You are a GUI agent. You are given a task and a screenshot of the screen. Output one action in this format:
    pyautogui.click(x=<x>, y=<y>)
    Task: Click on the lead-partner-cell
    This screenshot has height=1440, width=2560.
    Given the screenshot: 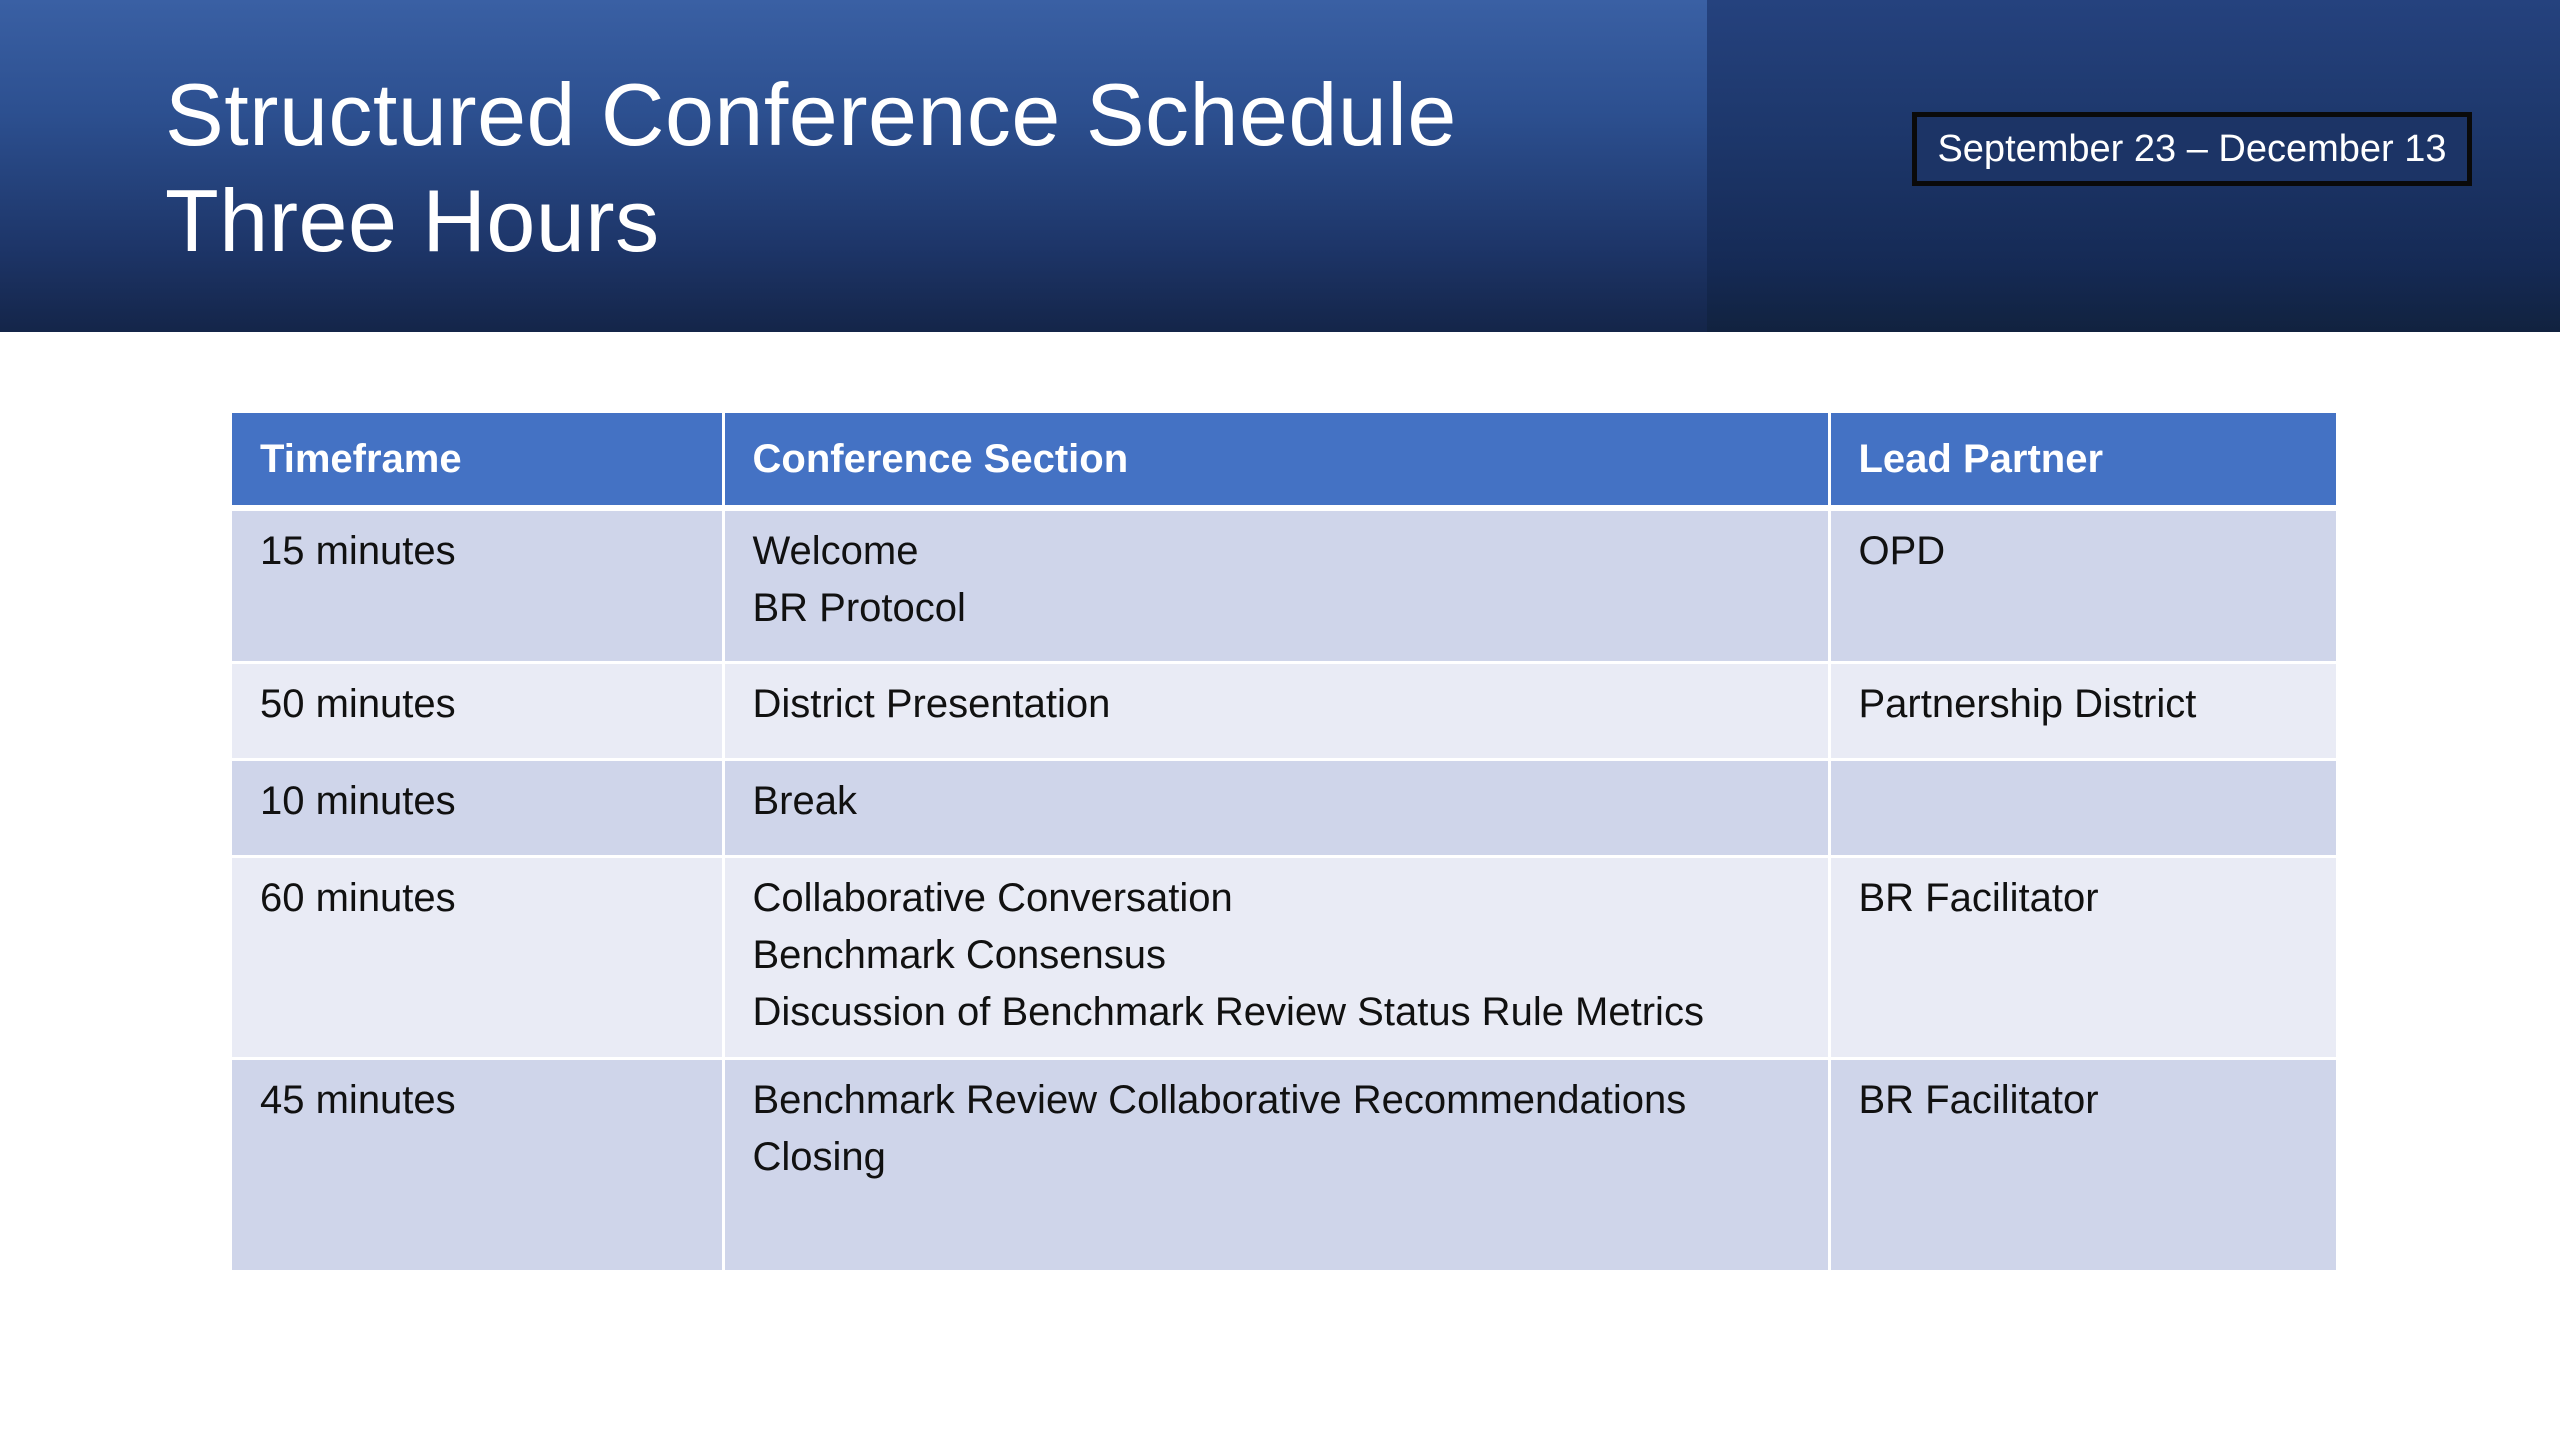 What is the action you would take?
    pyautogui.click(x=2081, y=806)
    